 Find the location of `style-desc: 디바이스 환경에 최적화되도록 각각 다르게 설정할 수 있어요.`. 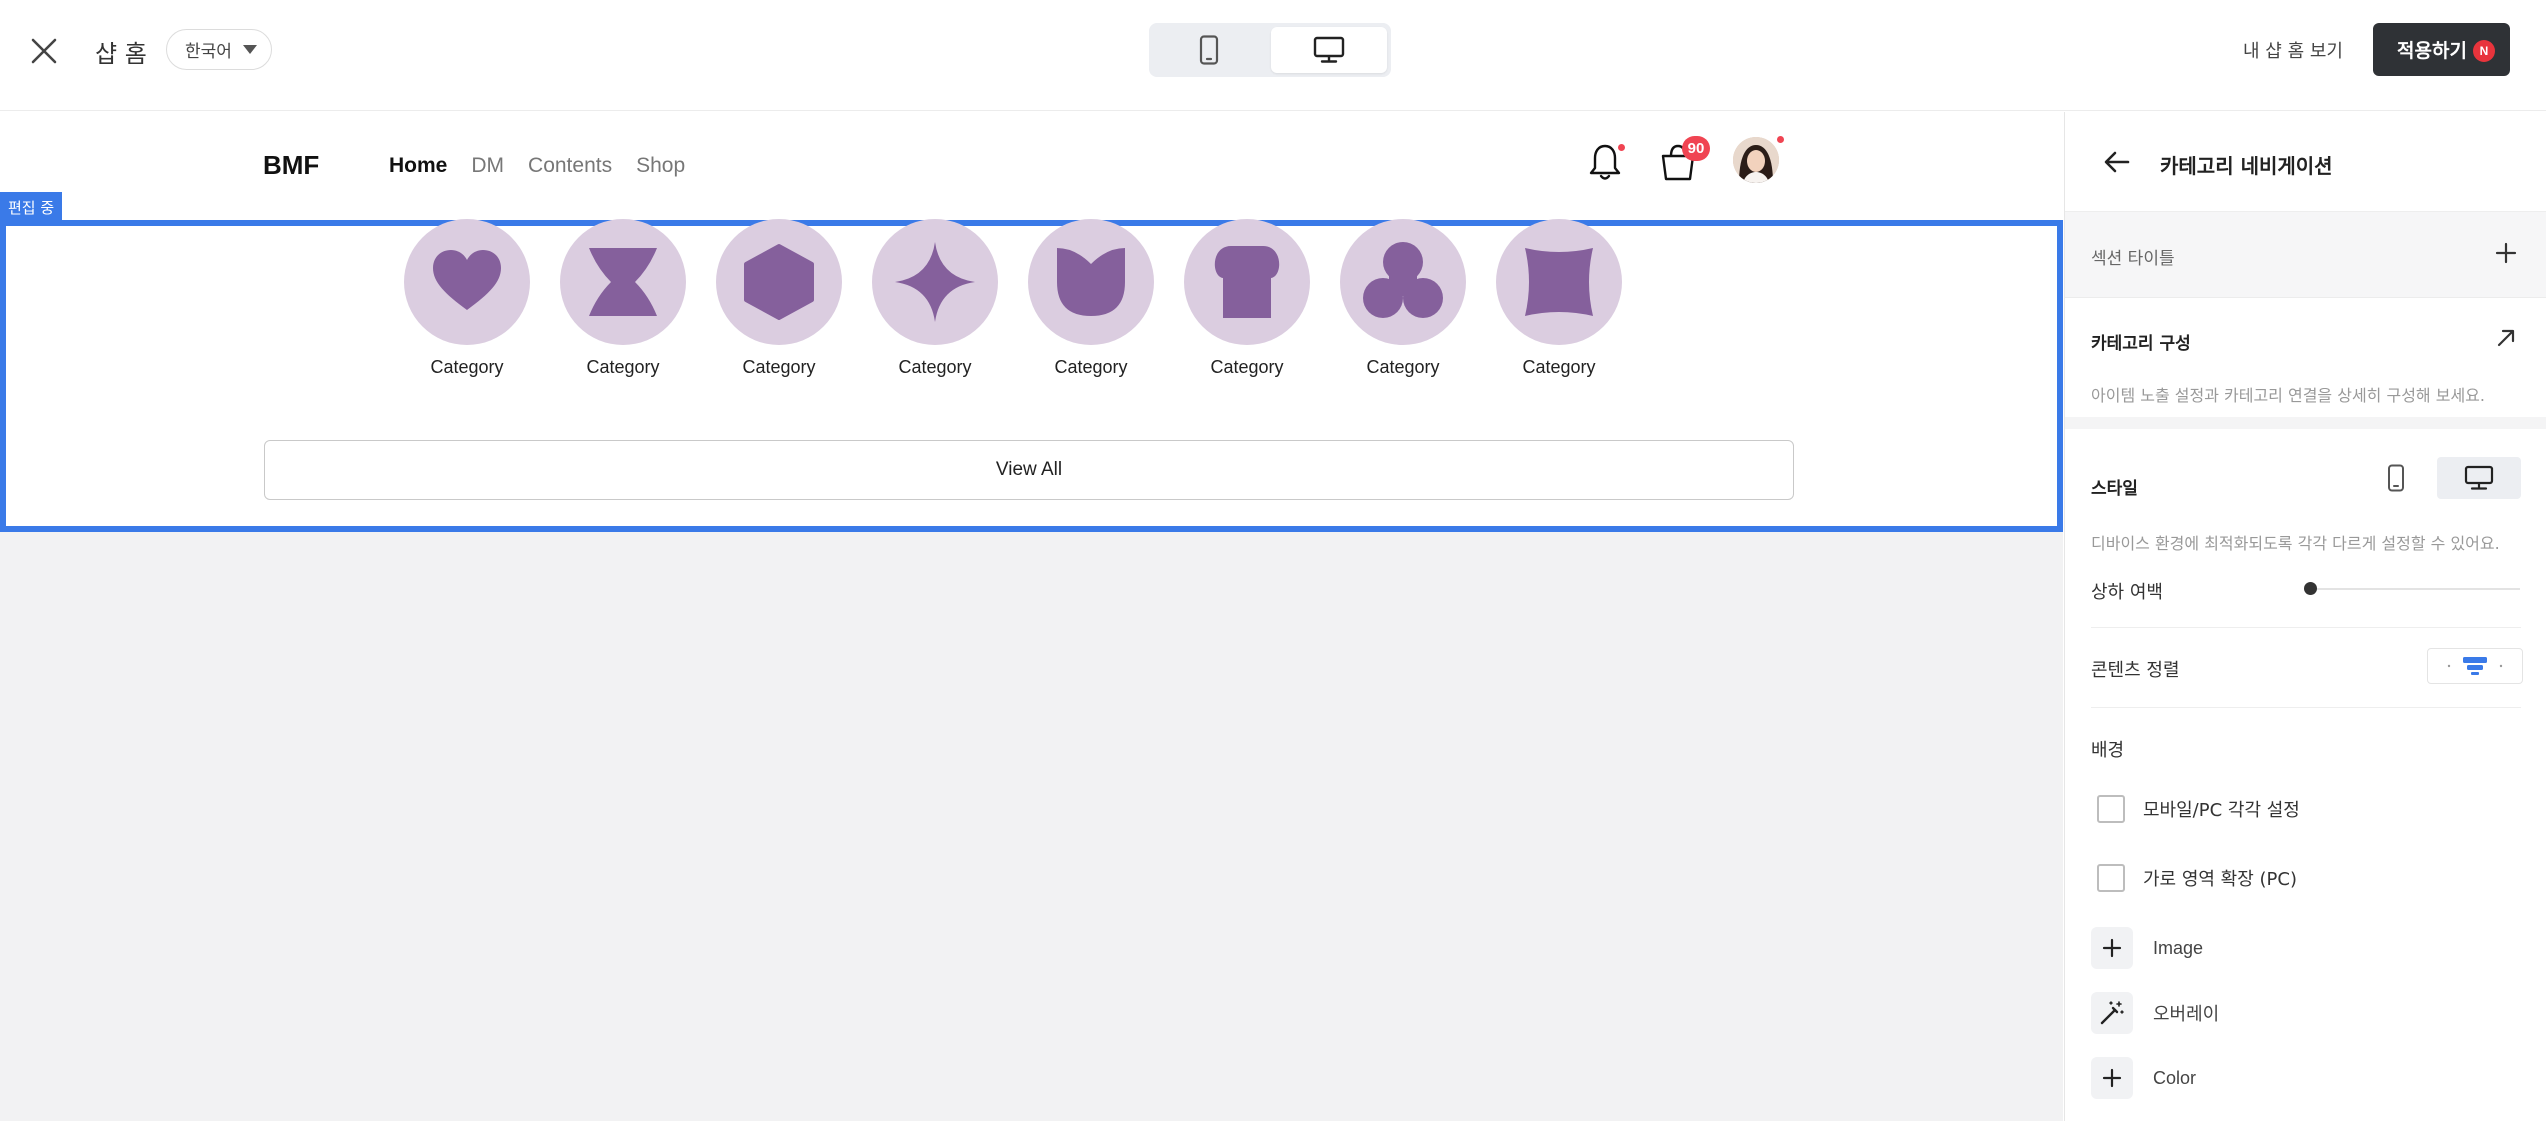

style-desc: 디바이스 환경에 최적화되도록 각각 다르게 설정할 수 있어요. is located at coordinates (2295, 543).